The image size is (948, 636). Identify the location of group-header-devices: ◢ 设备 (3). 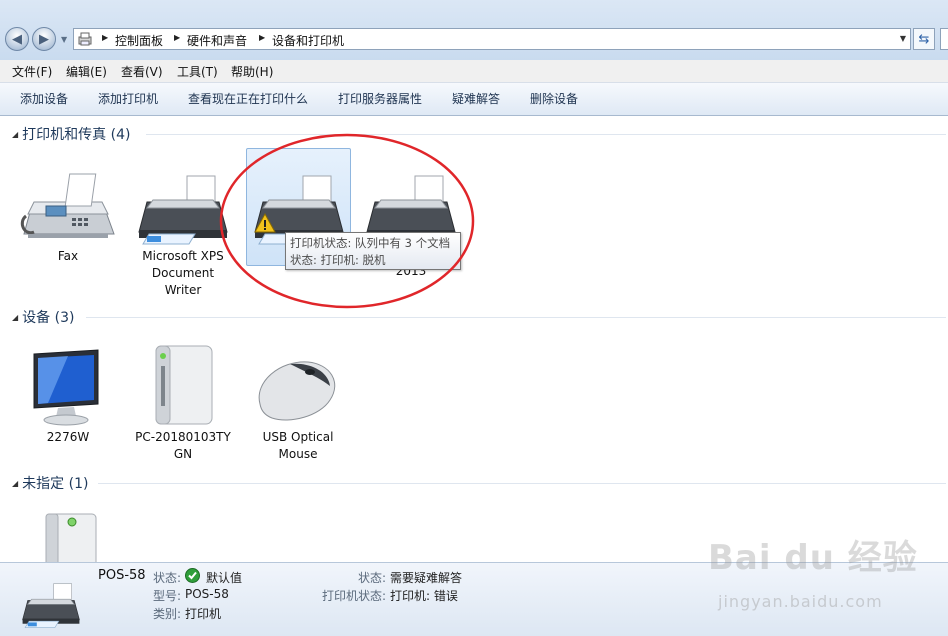
(43, 317).